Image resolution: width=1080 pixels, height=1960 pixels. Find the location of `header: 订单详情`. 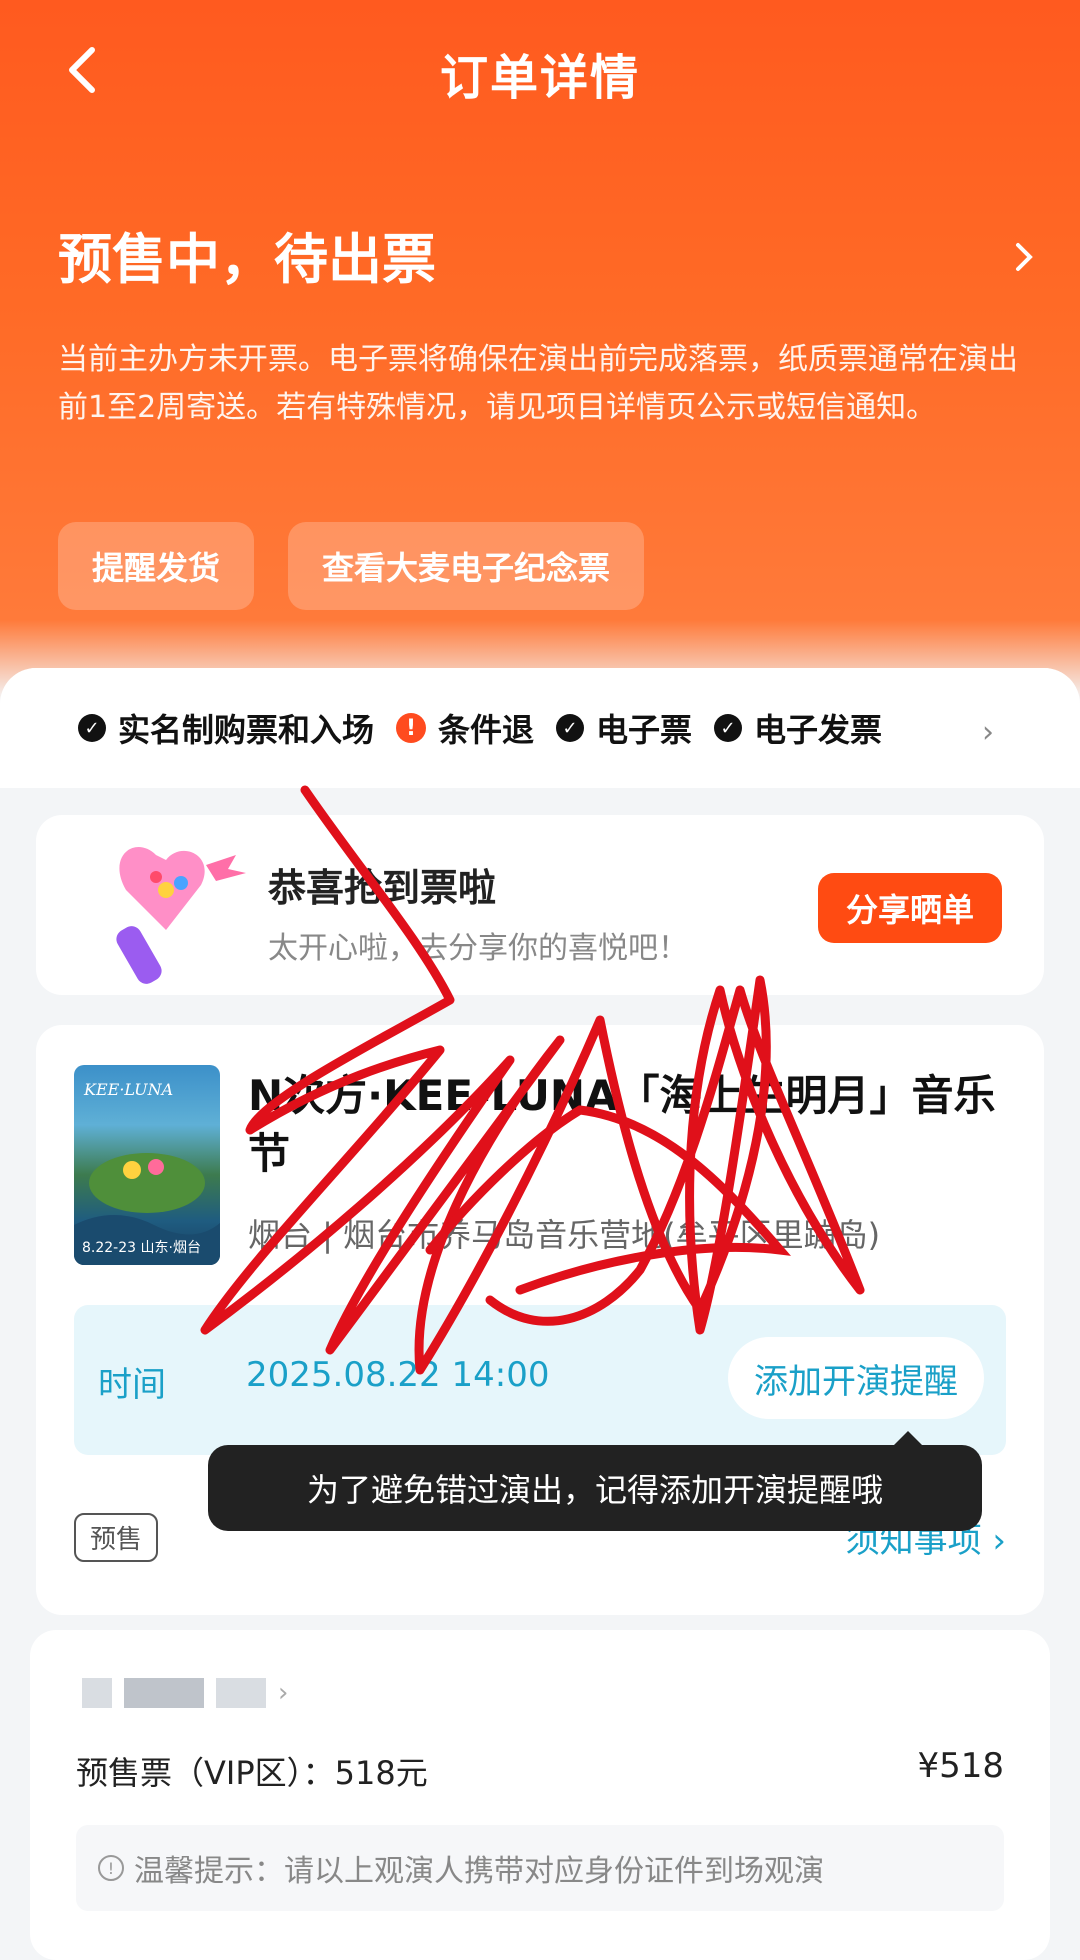

header: 订单详情 is located at coordinates (540, 75).